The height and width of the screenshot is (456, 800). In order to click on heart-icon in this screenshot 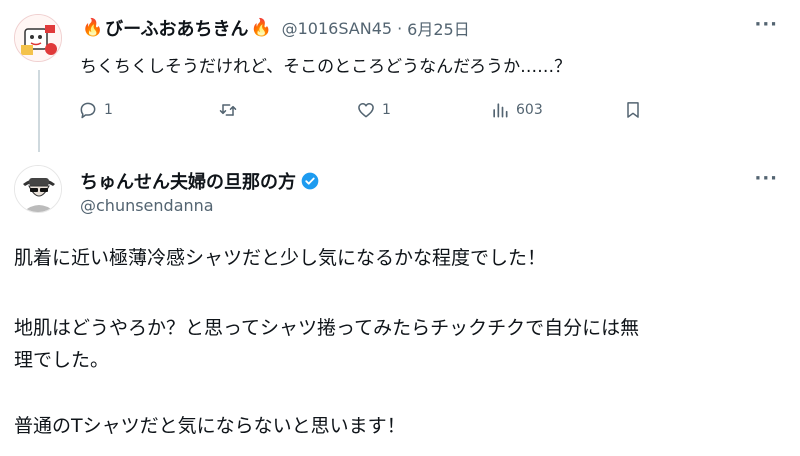, I will do `click(366, 110)`.